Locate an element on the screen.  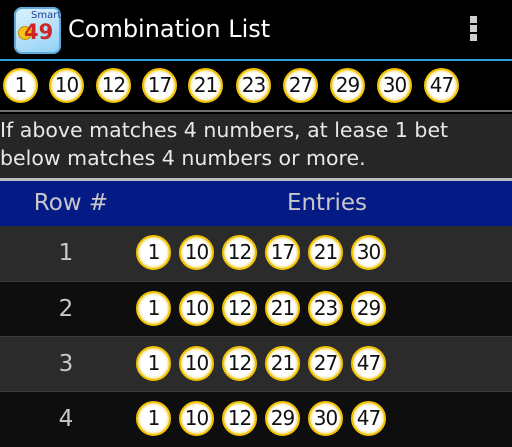
selected-number-ball: 30 is located at coordinates (394, 85).